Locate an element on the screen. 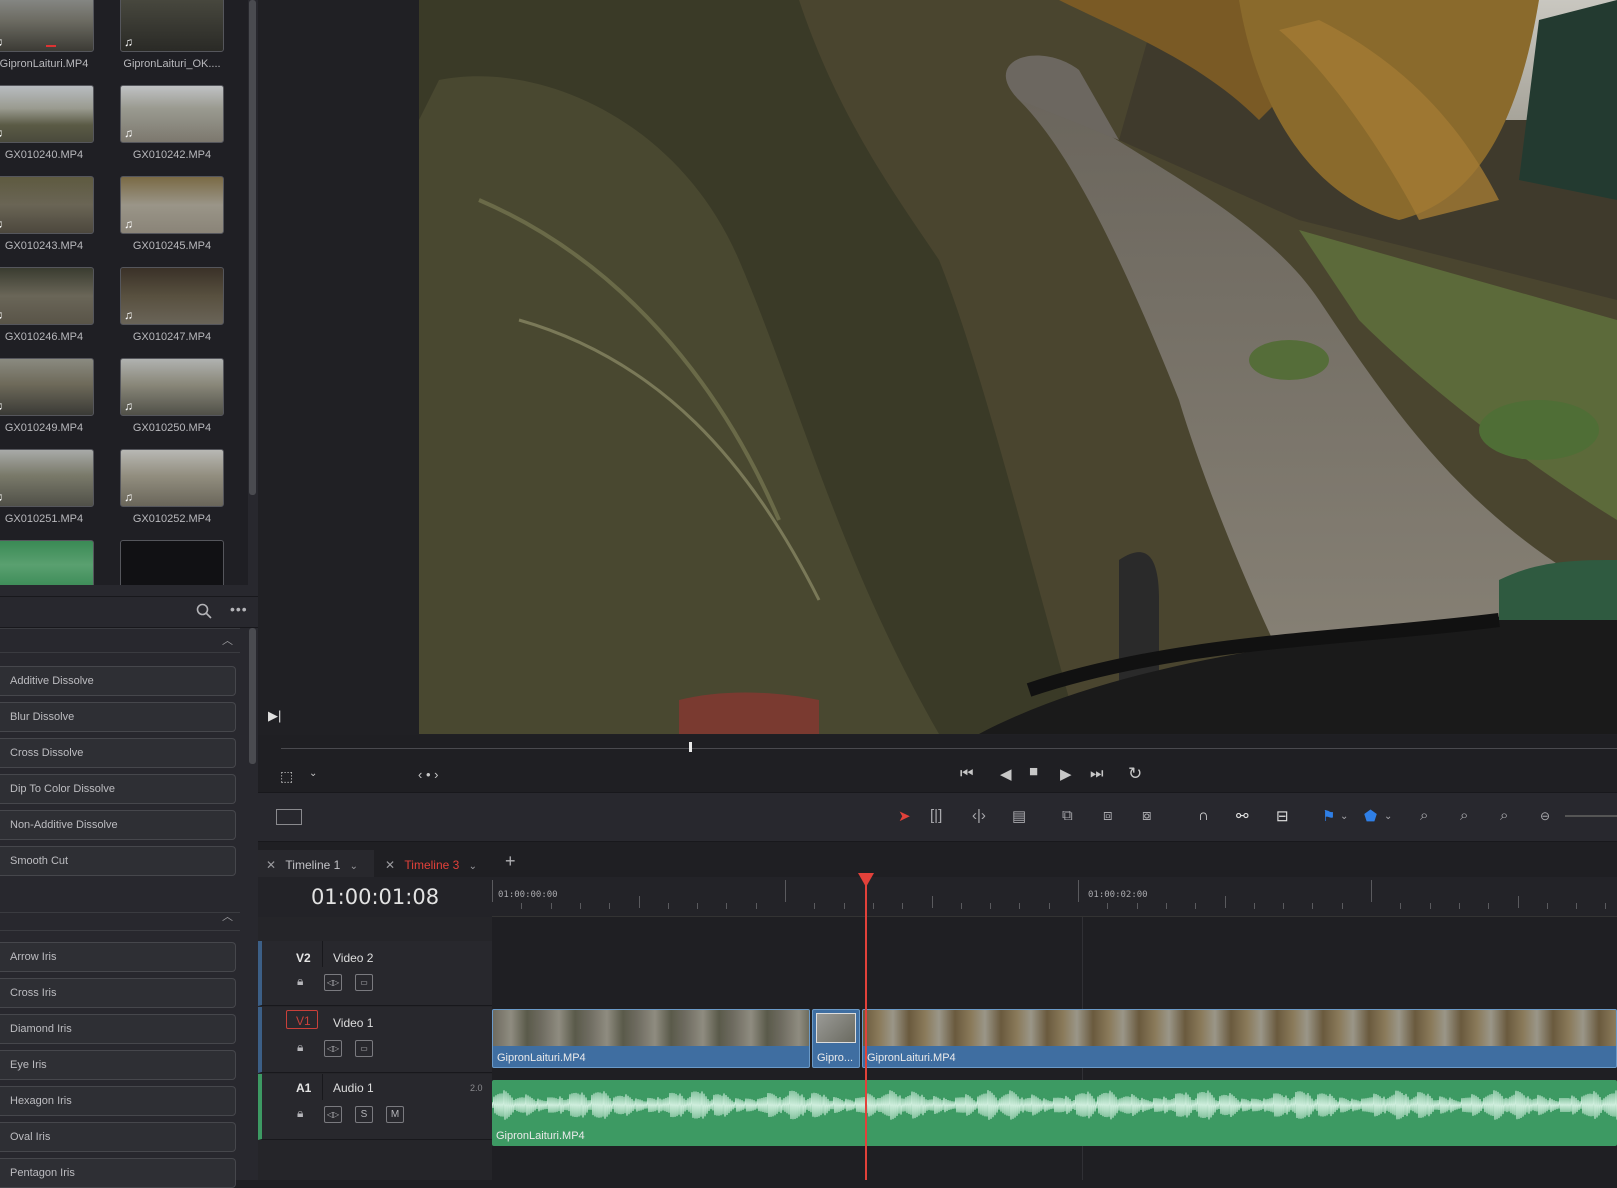 This screenshot has height=1188, width=1617. timecode: 01:00:01:08 is located at coordinates (375, 897).